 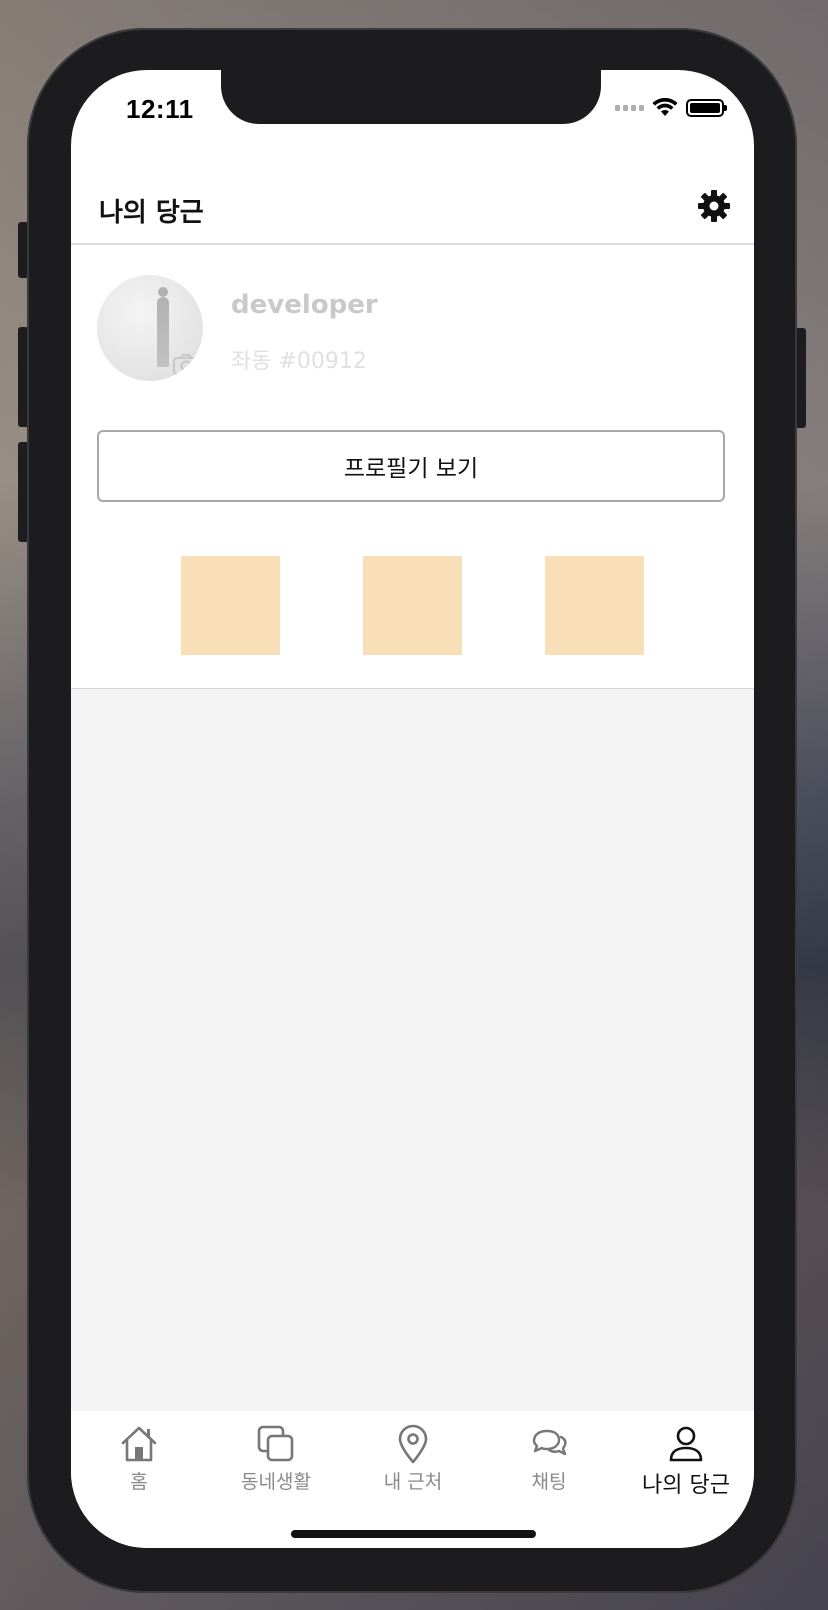 I want to click on tab-nearby: 내 근처, so click(x=413, y=1463).